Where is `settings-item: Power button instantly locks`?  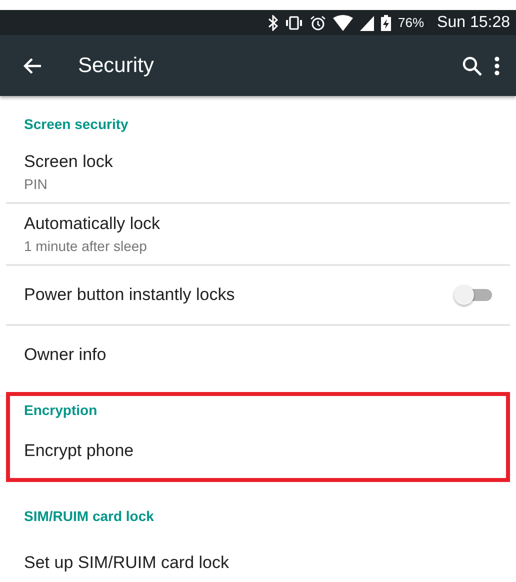
settings-item: Power button instantly locks is located at coordinates (258, 295).